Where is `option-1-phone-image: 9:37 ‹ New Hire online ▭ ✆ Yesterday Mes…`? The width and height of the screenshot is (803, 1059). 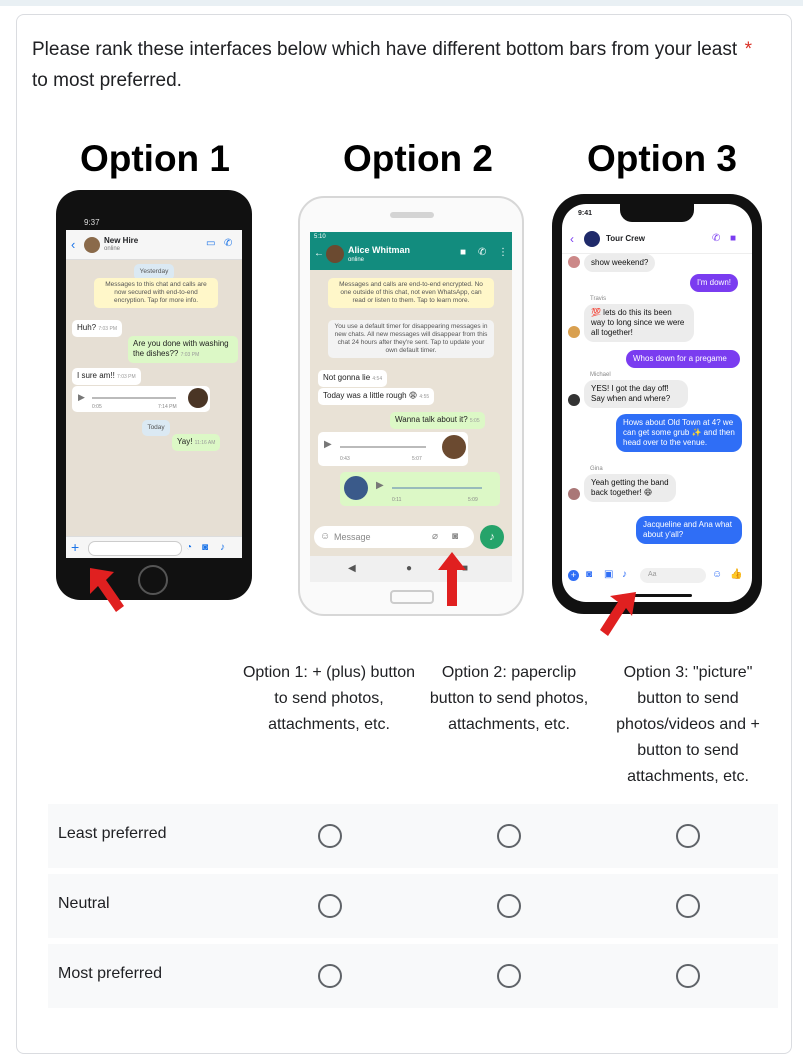 option-1-phone-image: 9:37 ‹ New Hire online ▭ ✆ Yesterday Mes… is located at coordinates (154, 395).